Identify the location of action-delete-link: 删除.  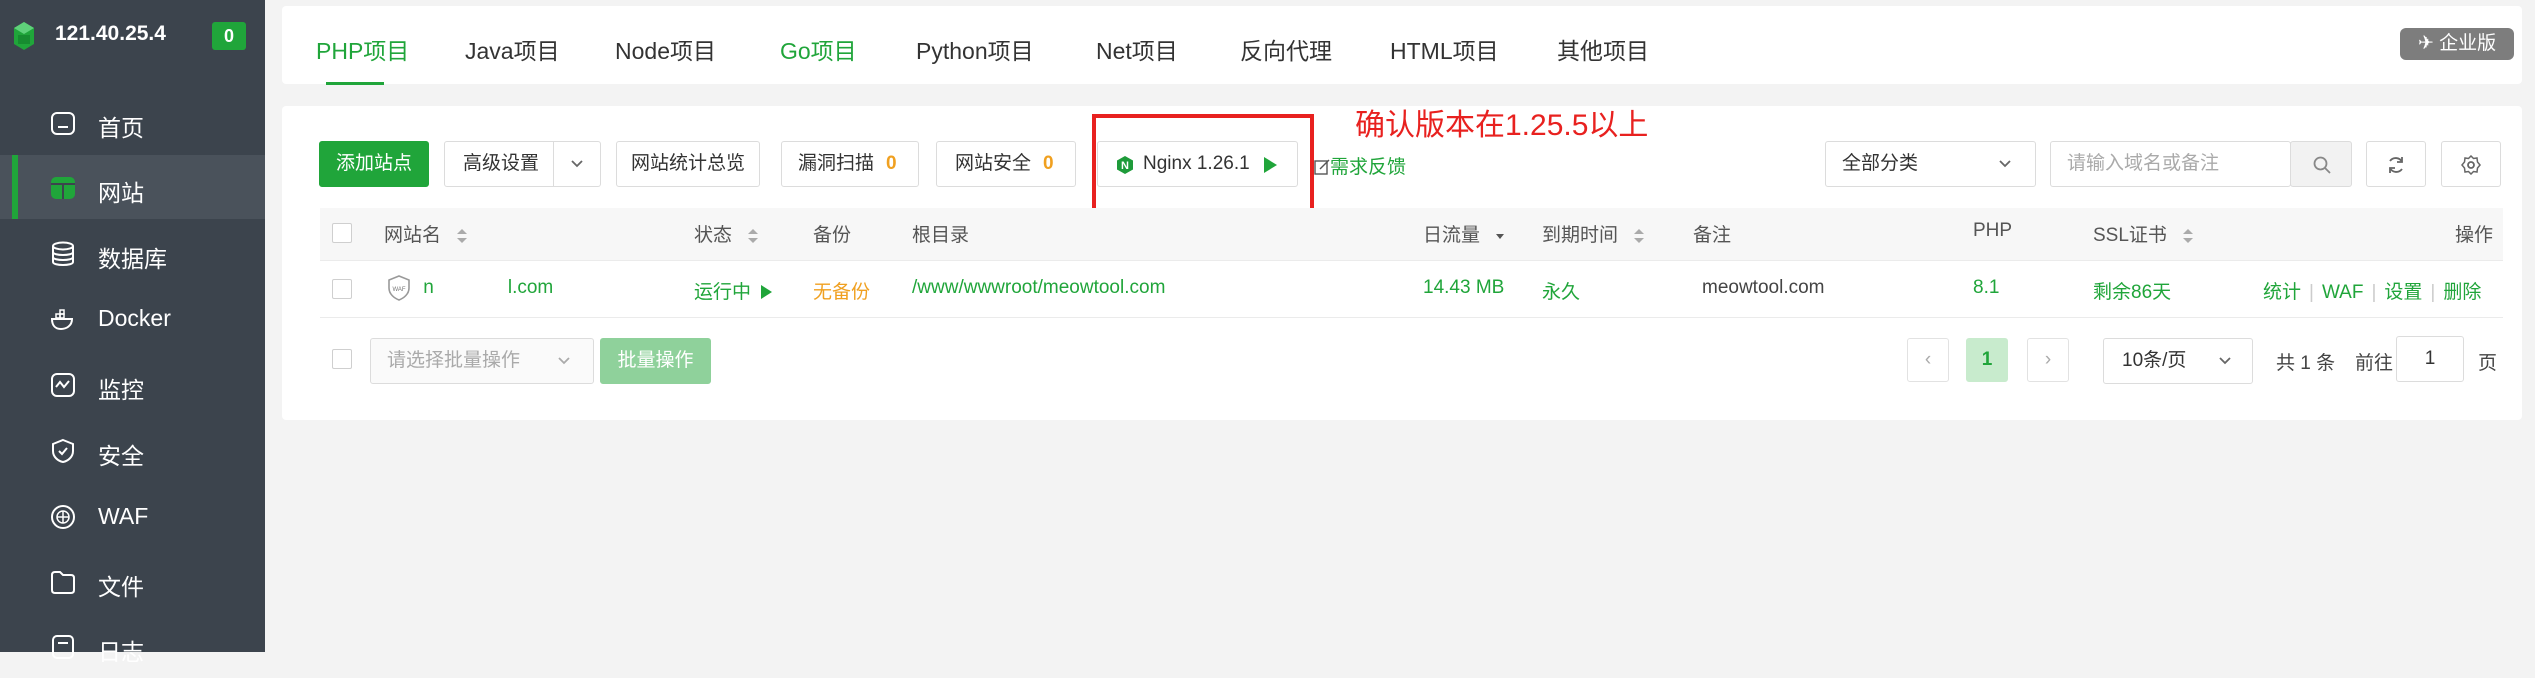
(2462, 292).